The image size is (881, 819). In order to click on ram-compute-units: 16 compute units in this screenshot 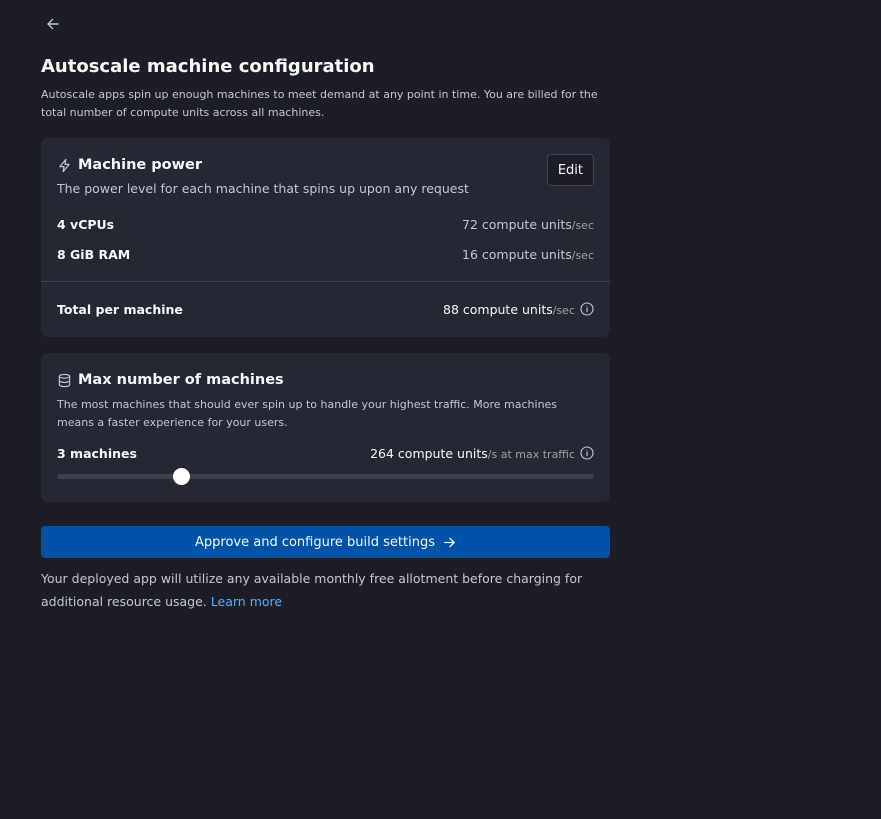, I will do `click(517, 254)`.